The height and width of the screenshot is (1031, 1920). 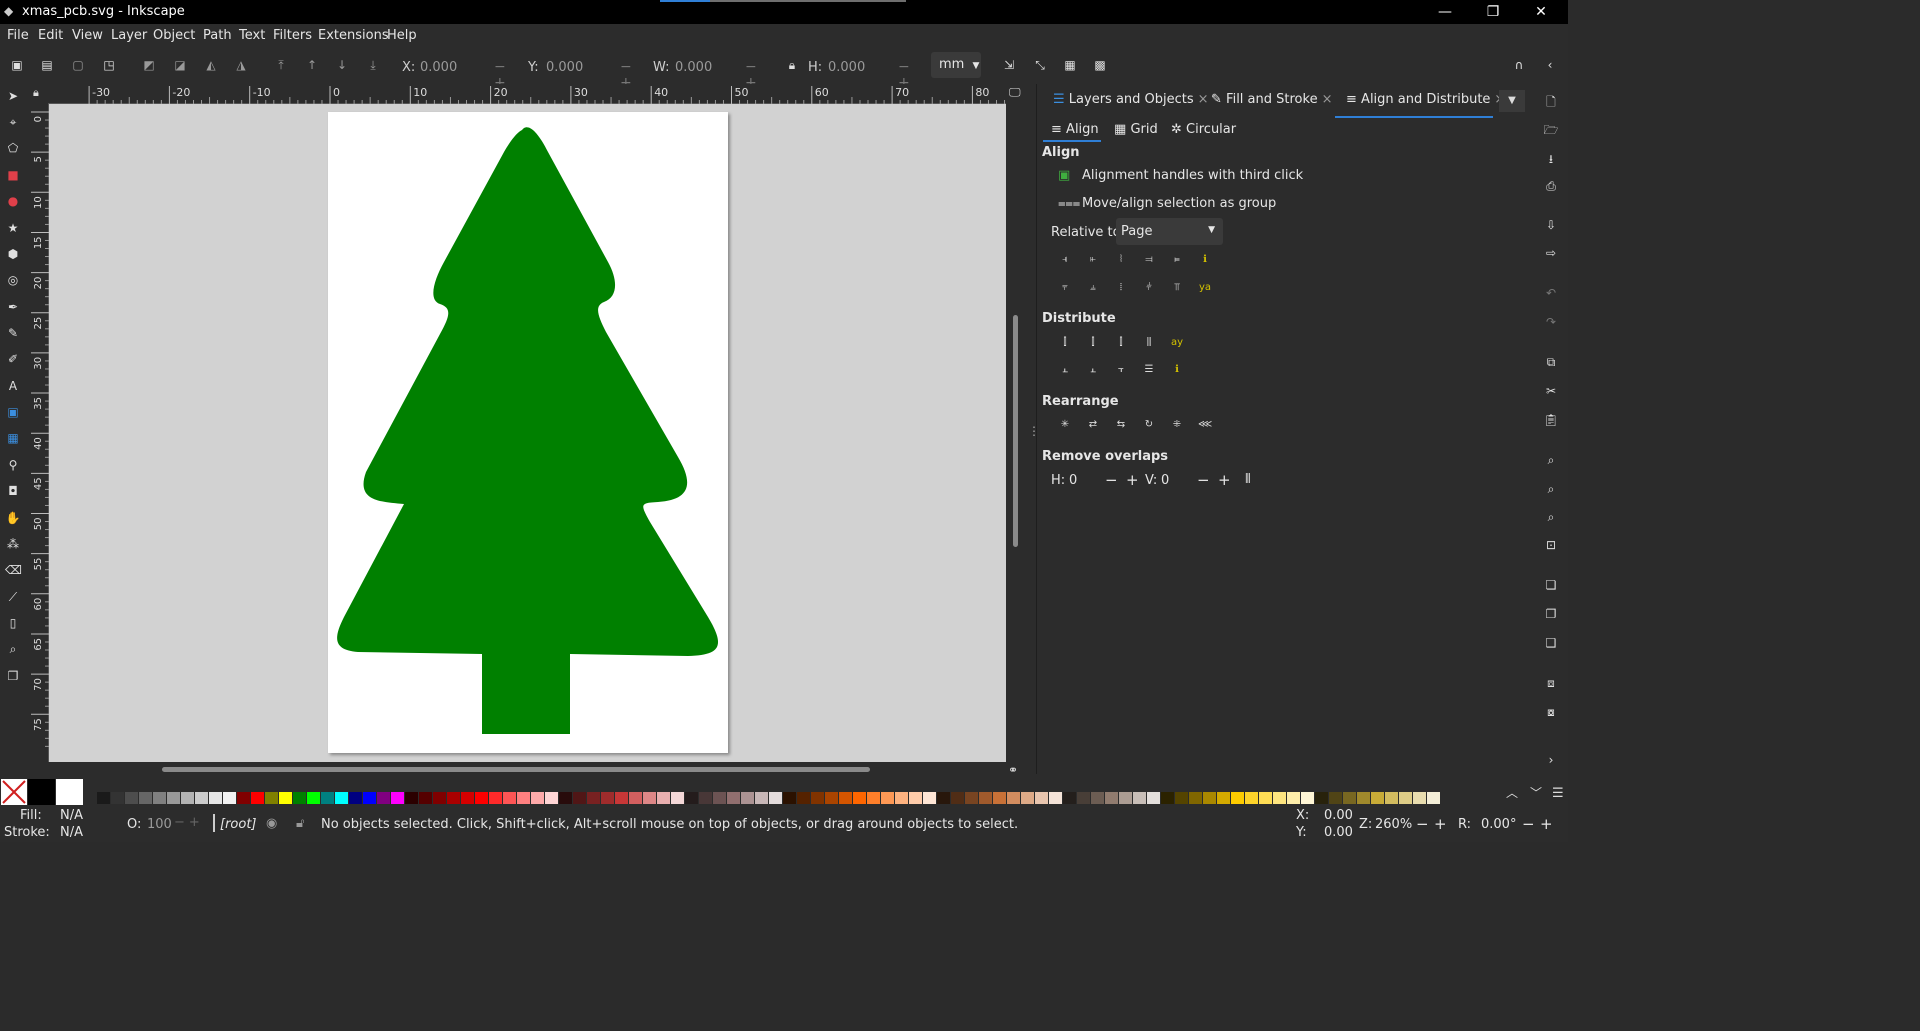 I want to click on raise-icon: ↑, so click(x=312, y=65).